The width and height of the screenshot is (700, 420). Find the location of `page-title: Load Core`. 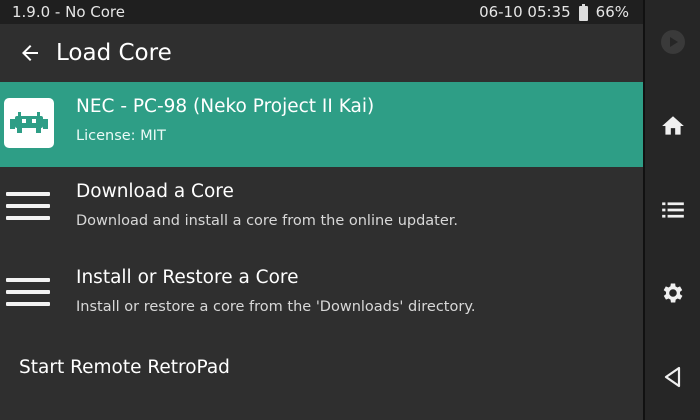

page-title: Load Core is located at coordinates (114, 53).